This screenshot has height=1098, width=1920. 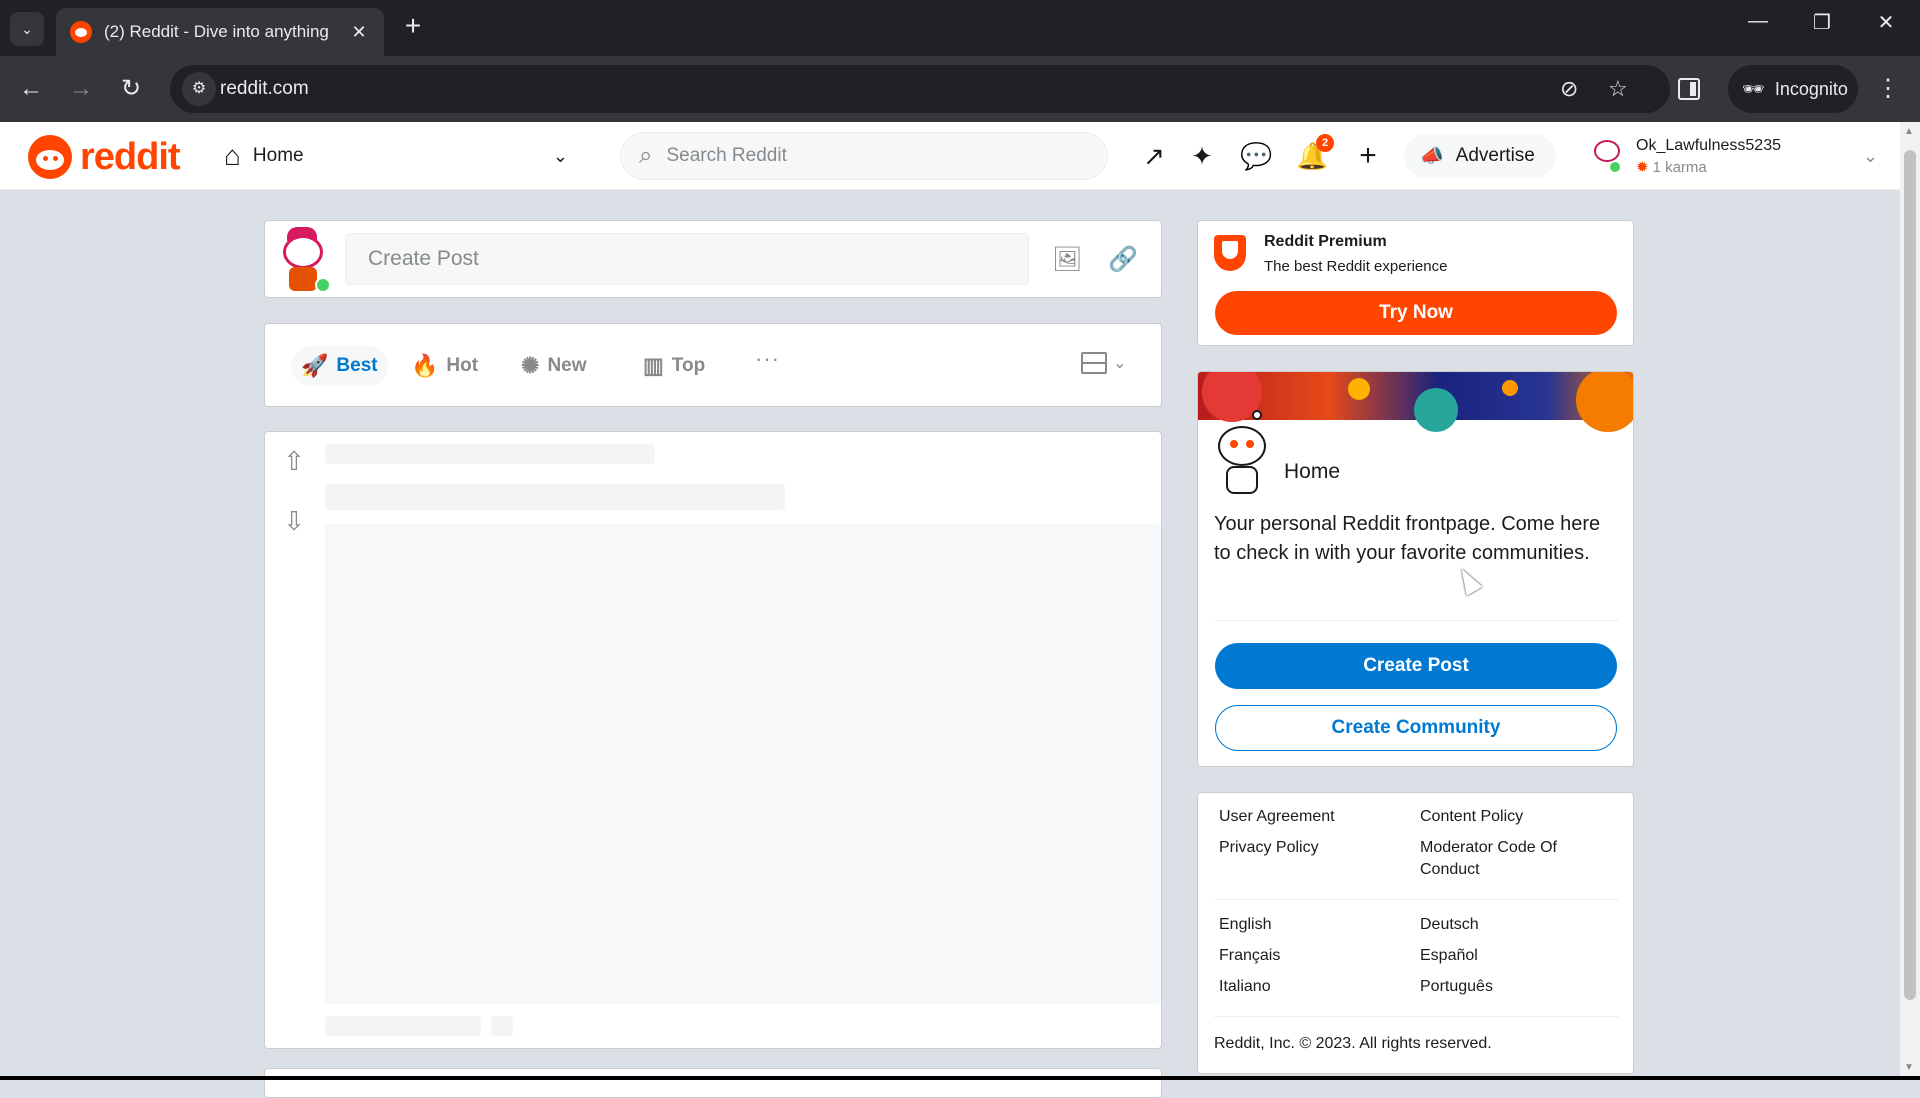 What do you see at coordinates (1510, 859) in the screenshot?
I see `moderator-code-link: Moderator Code Of Conduct` at bounding box center [1510, 859].